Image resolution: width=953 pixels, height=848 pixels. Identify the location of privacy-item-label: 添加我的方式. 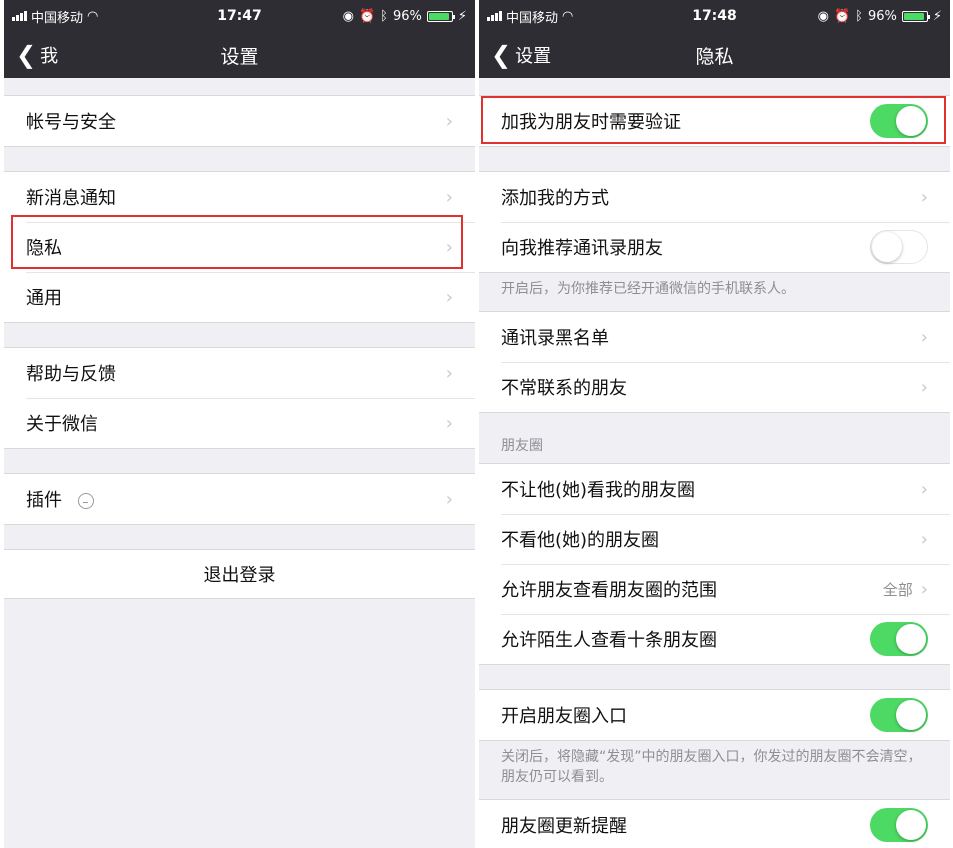
(555, 198).